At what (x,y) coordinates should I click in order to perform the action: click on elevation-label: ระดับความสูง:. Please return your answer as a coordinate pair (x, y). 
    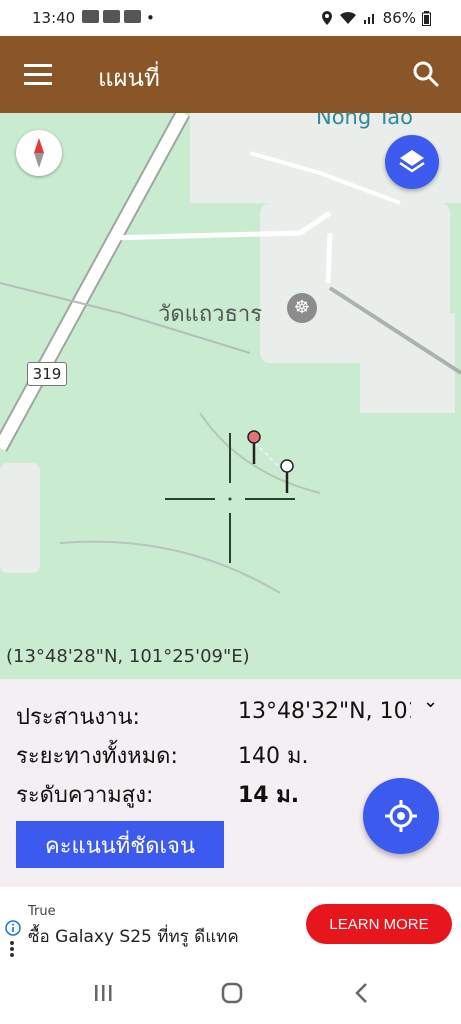
    Looking at the image, I should click on (85, 795).